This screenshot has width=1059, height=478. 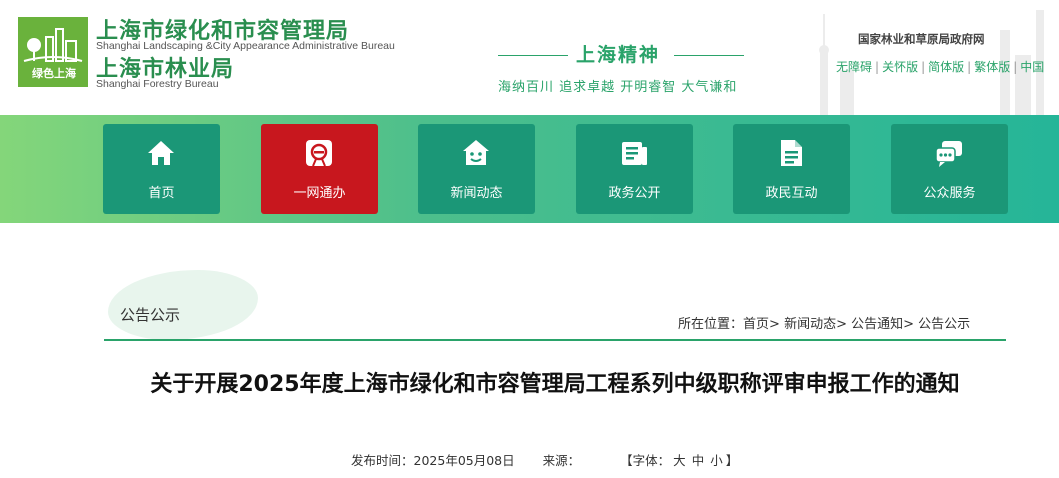 What do you see at coordinates (791, 169) in the screenshot?
I see `nav-item-interaction: 政民互动` at bounding box center [791, 169].